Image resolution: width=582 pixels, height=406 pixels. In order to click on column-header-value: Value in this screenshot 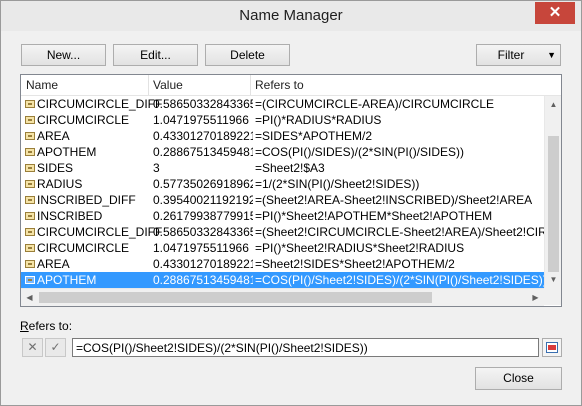, I will do `click(168, 85)`.